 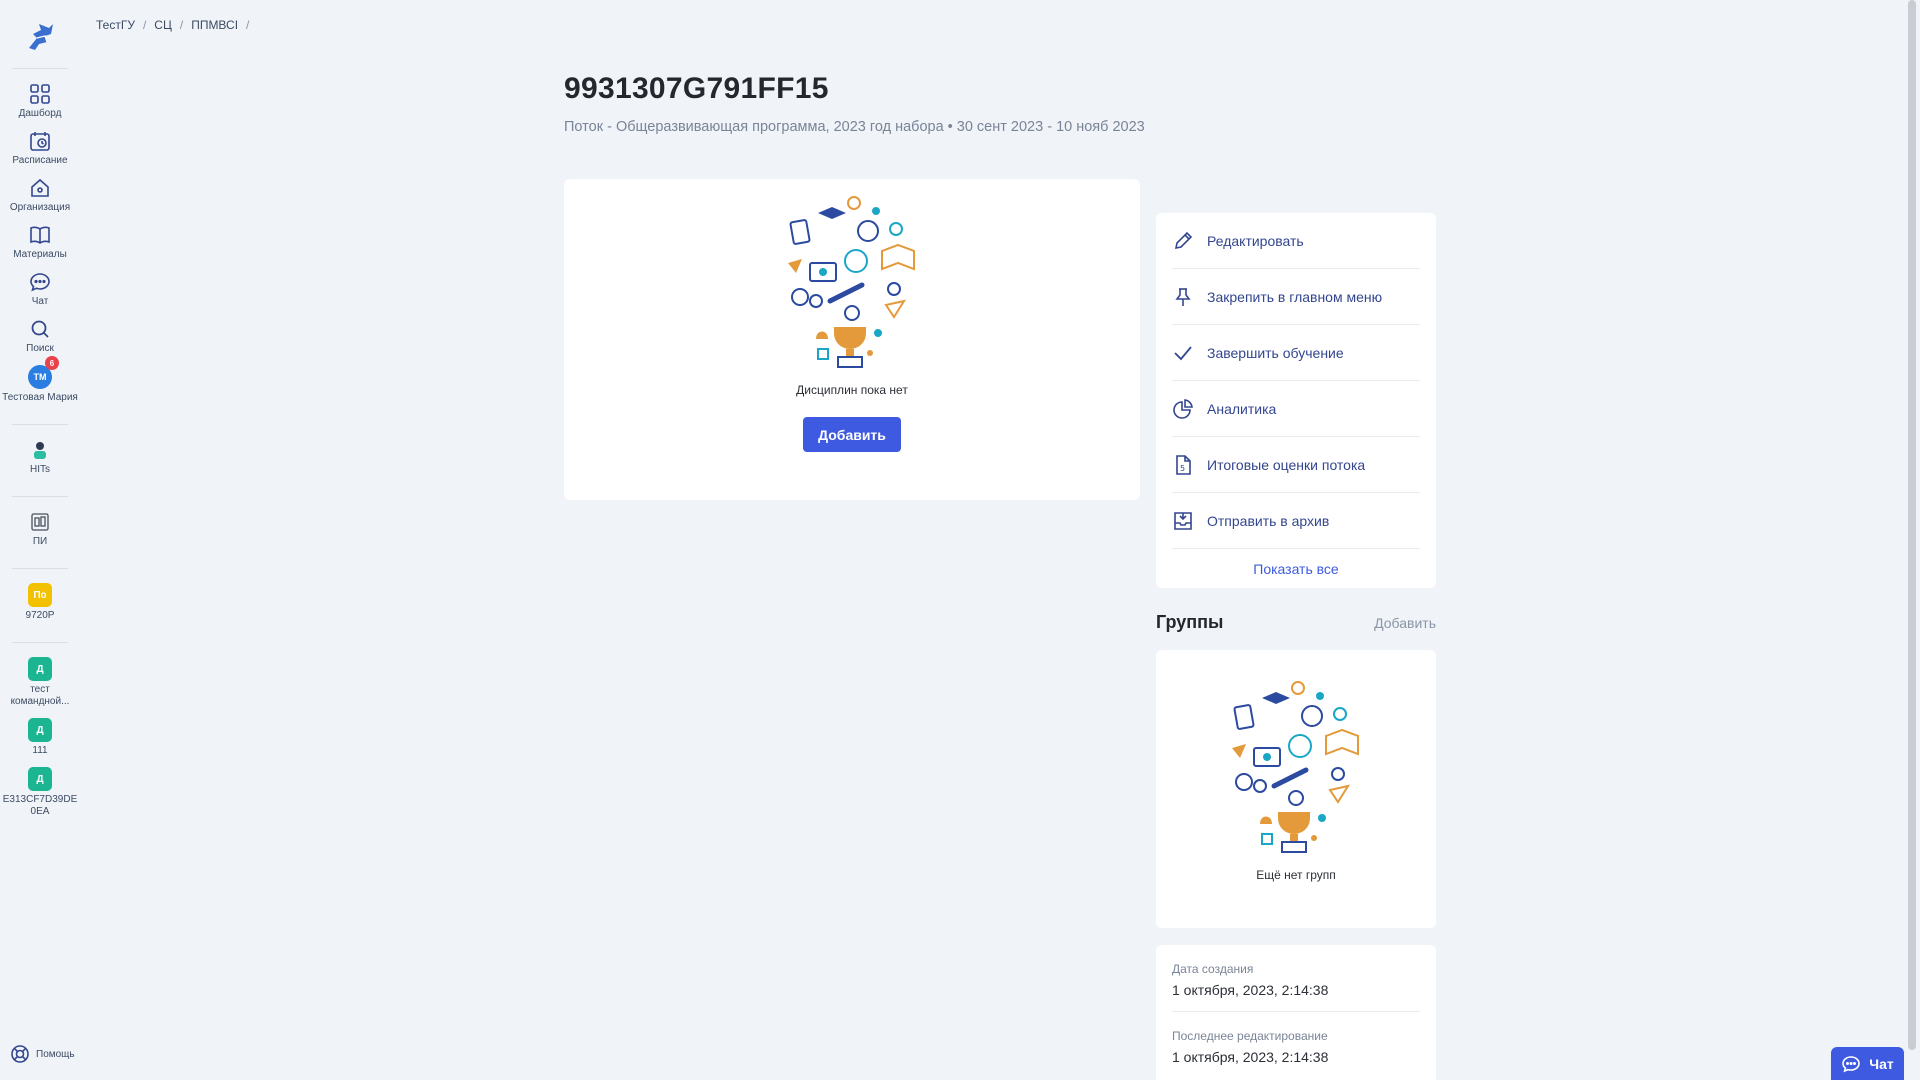 I want to click on sidebar-item-label: 9720P, so click(x=40, y=615).